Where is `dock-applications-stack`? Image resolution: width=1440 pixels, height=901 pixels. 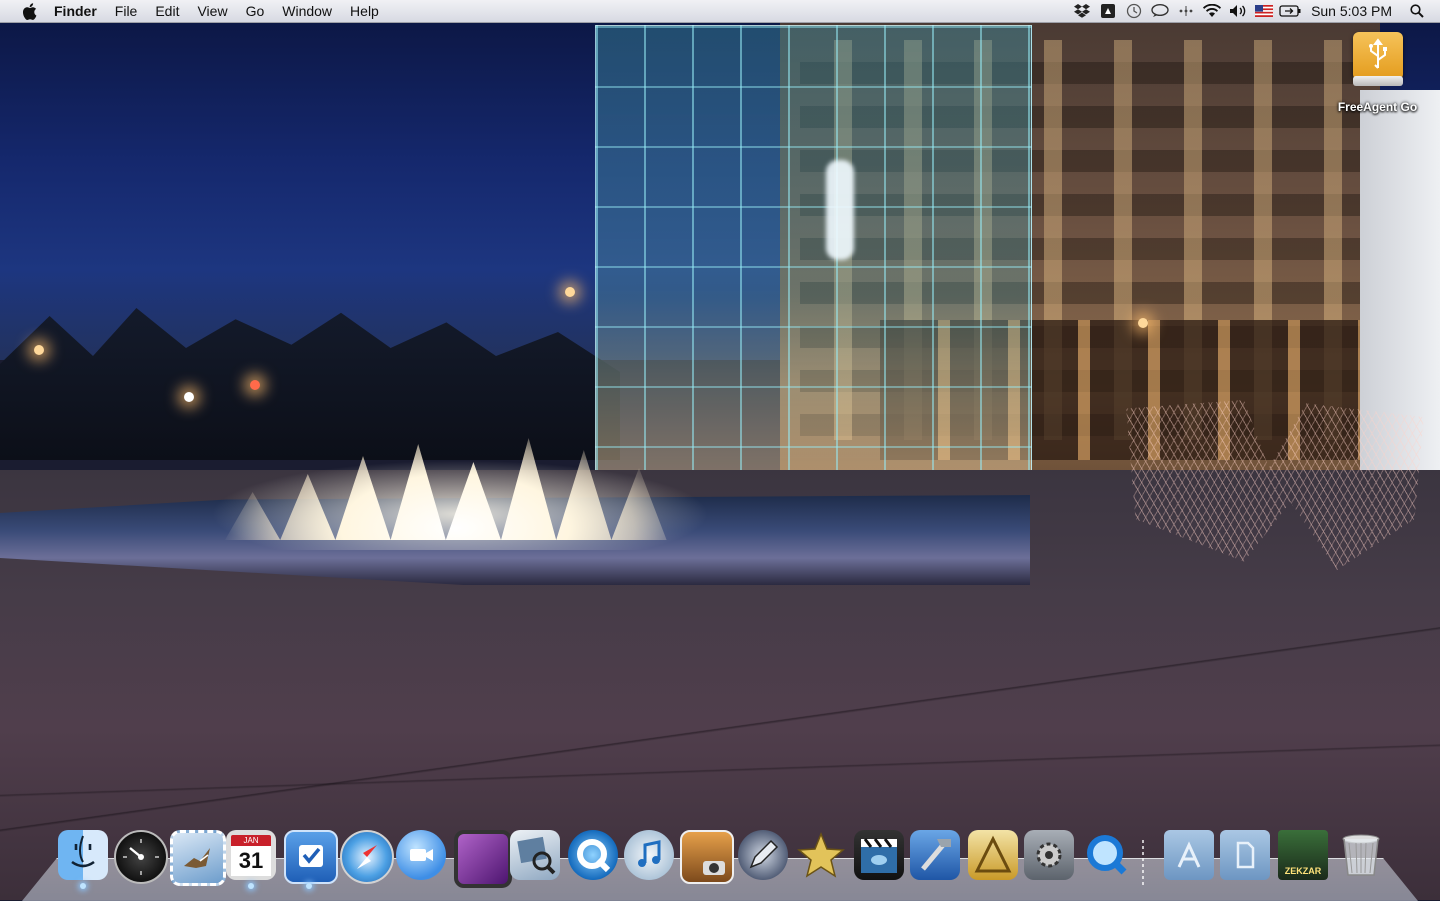
dock-applications-stack is located at coordinates (1189, 855).